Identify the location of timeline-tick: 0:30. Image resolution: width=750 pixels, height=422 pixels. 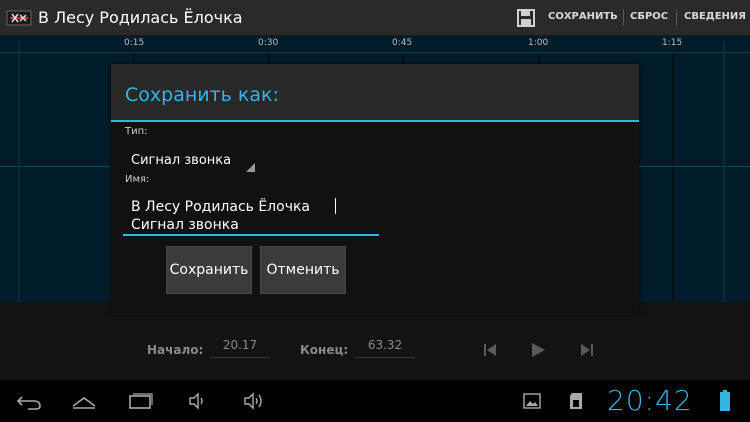
(268, 43).